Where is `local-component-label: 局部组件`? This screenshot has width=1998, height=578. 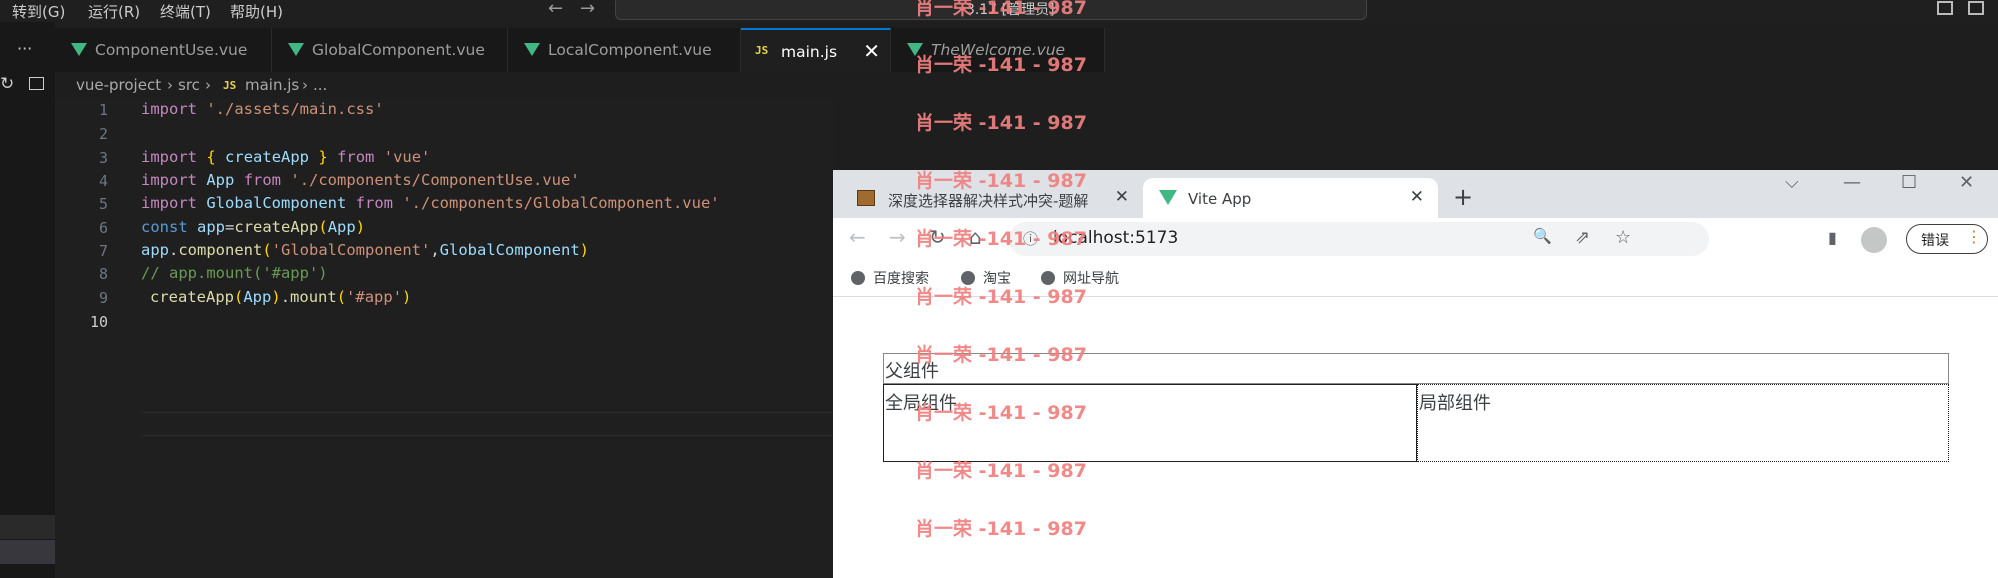
local-component-label: 局部组件 is located at coordinates (1455, 403).